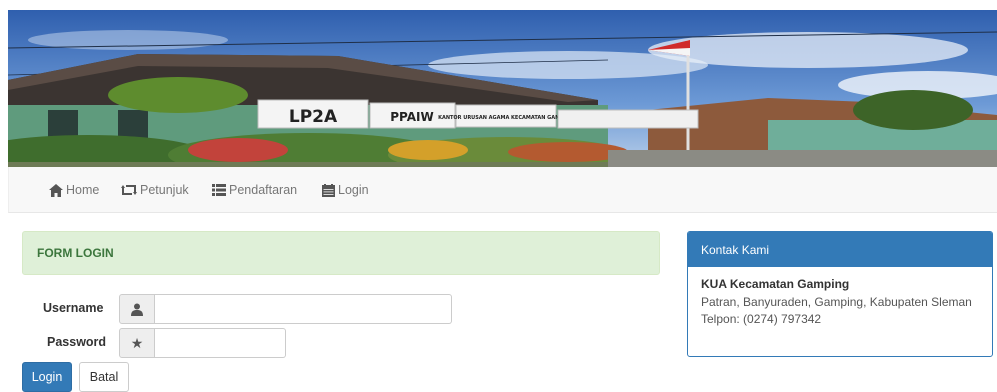  What do you see at coordinates (735, 249) in the screenshot?
I see `contact-panel-title: Kontak Kami` at bounding box center [735, 249].